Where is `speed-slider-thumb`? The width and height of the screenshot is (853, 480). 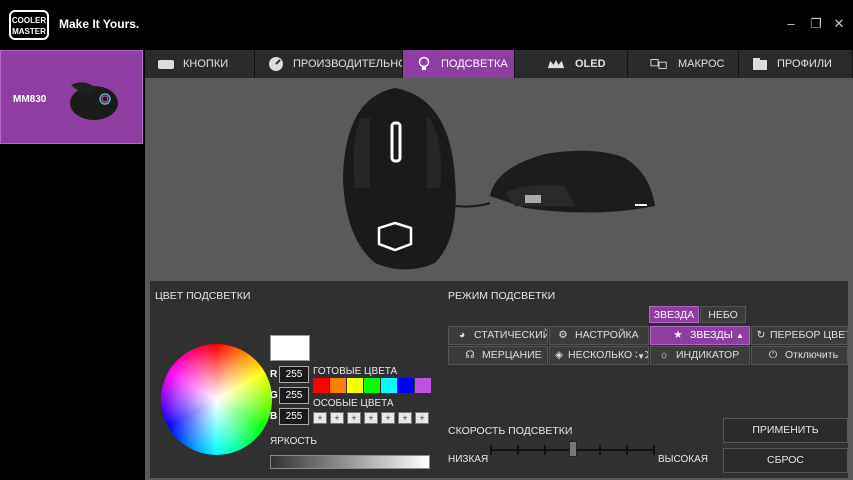
speed-slider-thumb is located at coordinates (572, 449).